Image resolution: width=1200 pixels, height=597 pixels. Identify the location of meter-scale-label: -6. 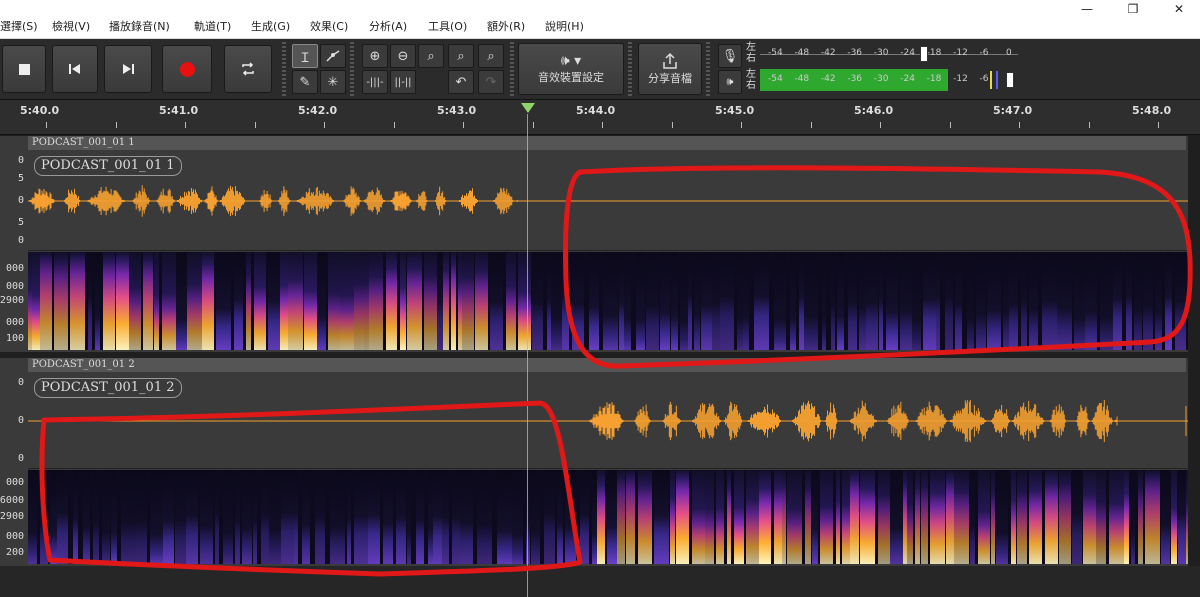
(984, 79).